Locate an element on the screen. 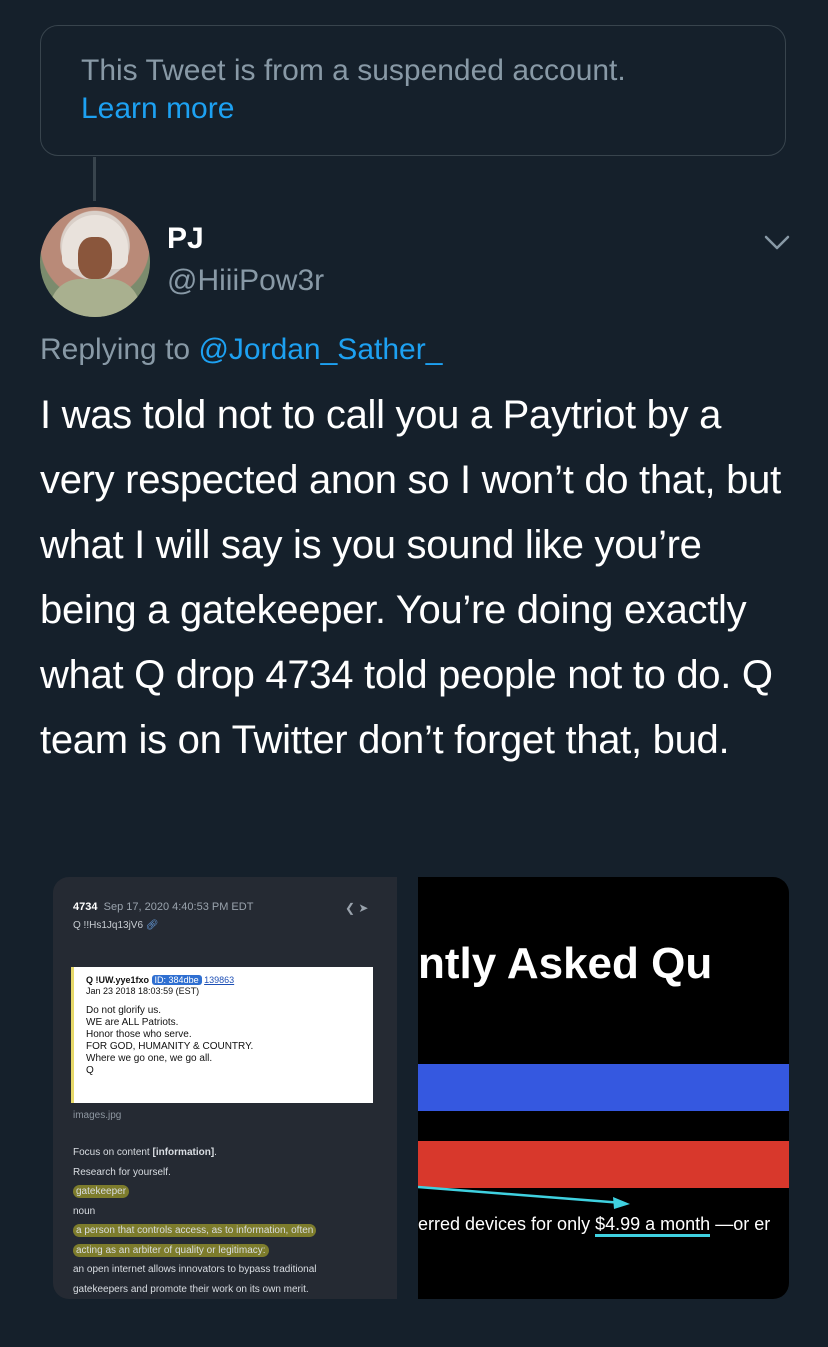 The width and height of the screenshot is (828, 1347). q-line: FOR GOD, HUMANITY & COUNTRY. is located at coordinates (170, 1046).